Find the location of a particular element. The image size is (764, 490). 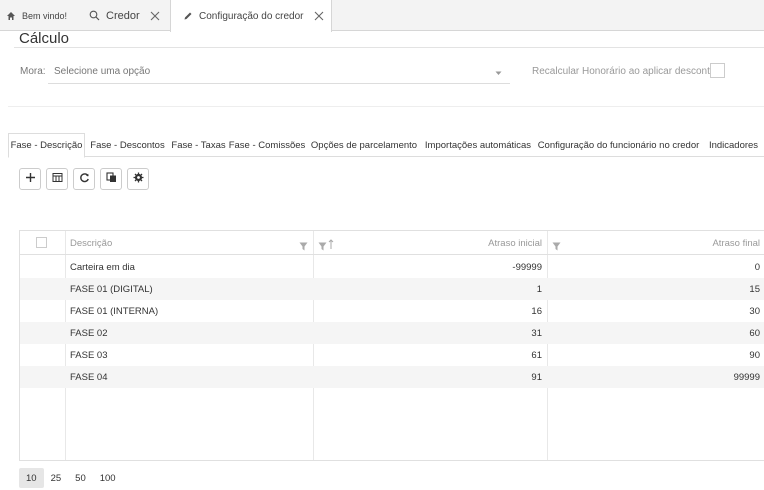

table-row: FASE 04 91 99999 is located at coordinates (392, 377).